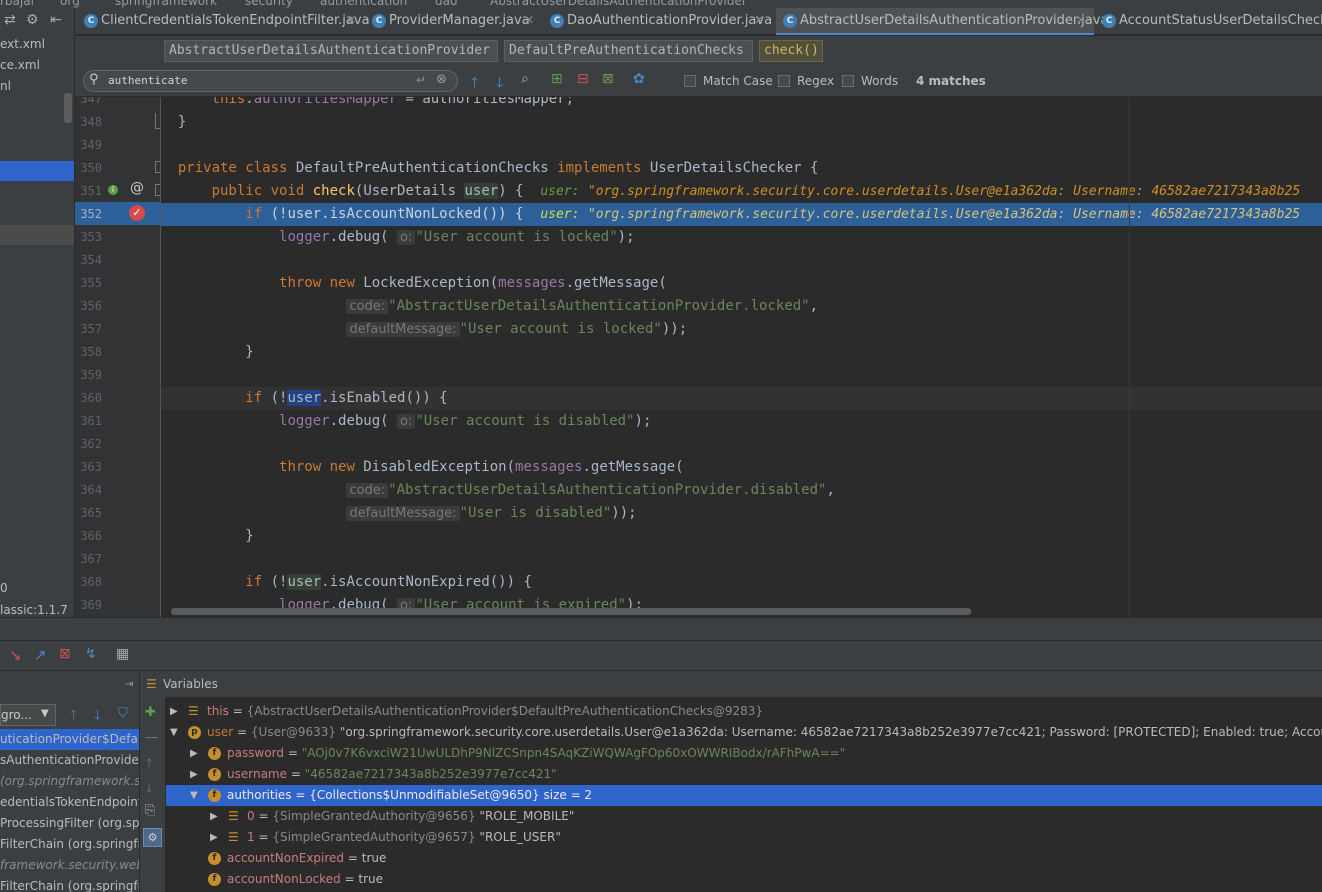  I want to click on project-item: ext.xml, so click(22, 44).